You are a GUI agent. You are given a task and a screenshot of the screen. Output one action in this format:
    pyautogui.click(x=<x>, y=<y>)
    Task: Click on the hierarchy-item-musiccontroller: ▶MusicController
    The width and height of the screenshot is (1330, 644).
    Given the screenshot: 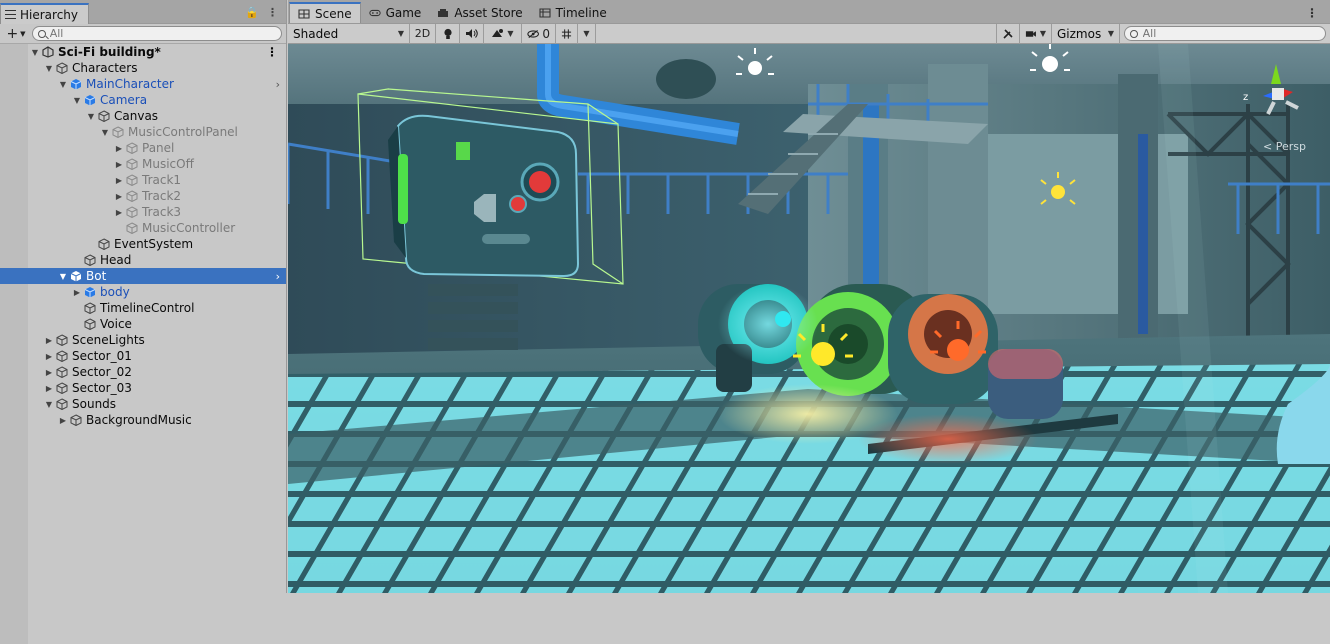 What is the action you would take?
    pyautogui.click(x=143, y=228)
    